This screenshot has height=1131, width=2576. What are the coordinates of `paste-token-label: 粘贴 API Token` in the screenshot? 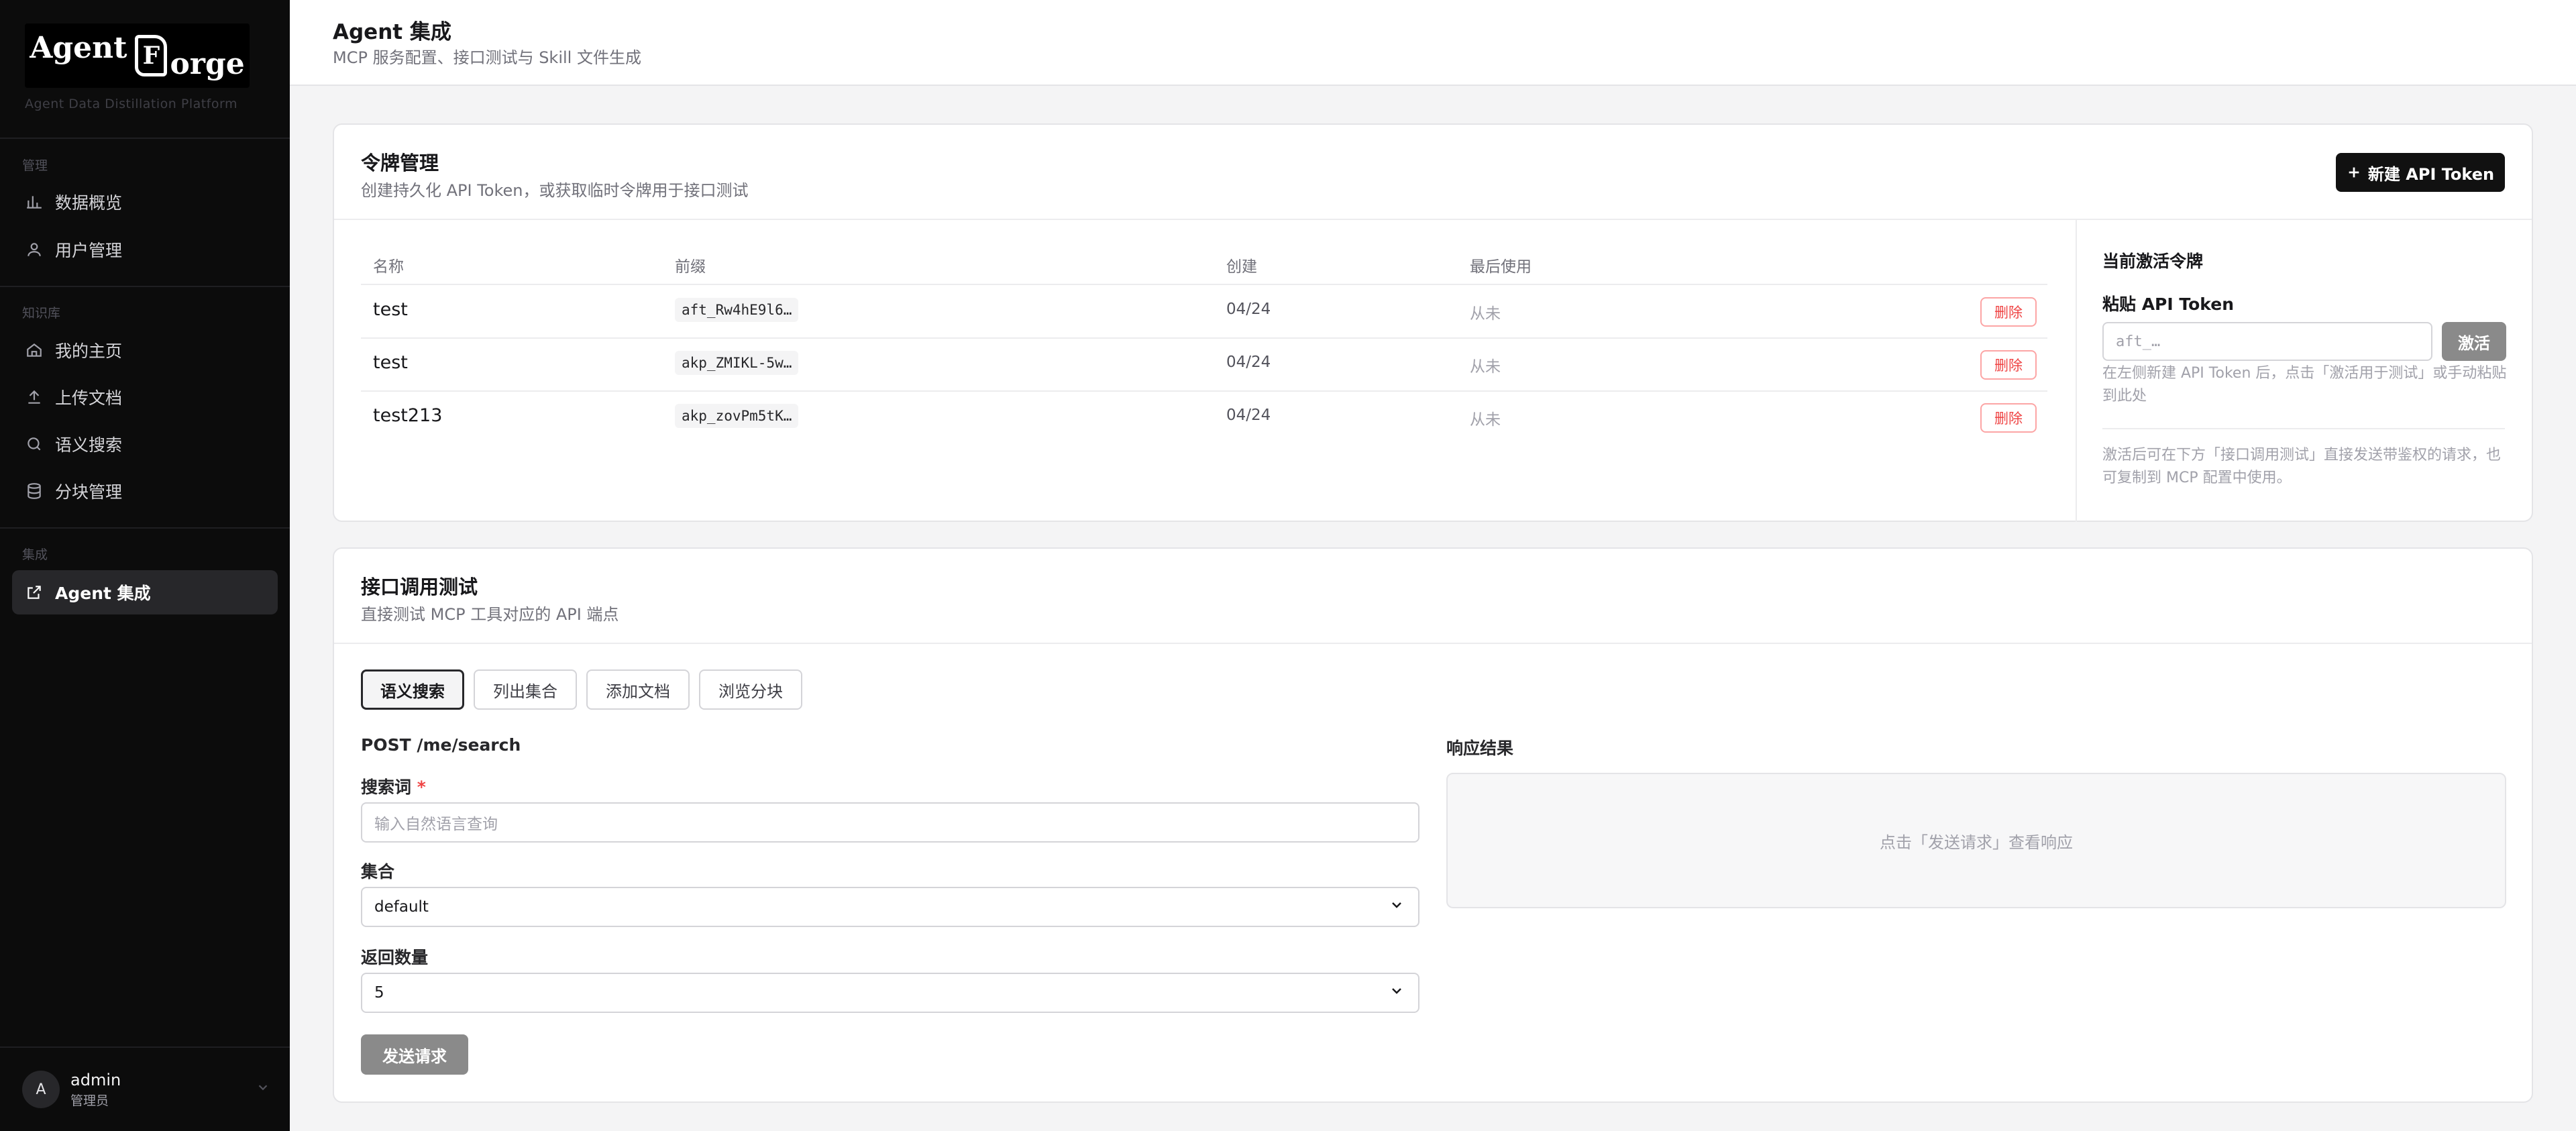 It's located at (2168, 304).